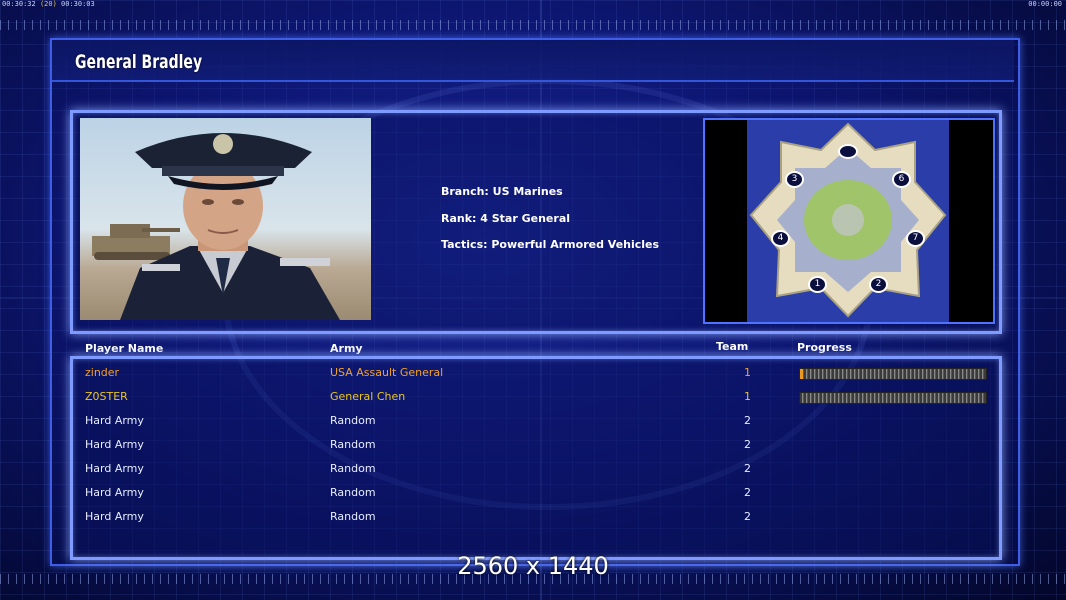 This screenshot has height=600, width=1066. What do you see at coordinates (848, 151) in the screenshot?
I see `map-slot-icon` at bounding box center [848, 151].